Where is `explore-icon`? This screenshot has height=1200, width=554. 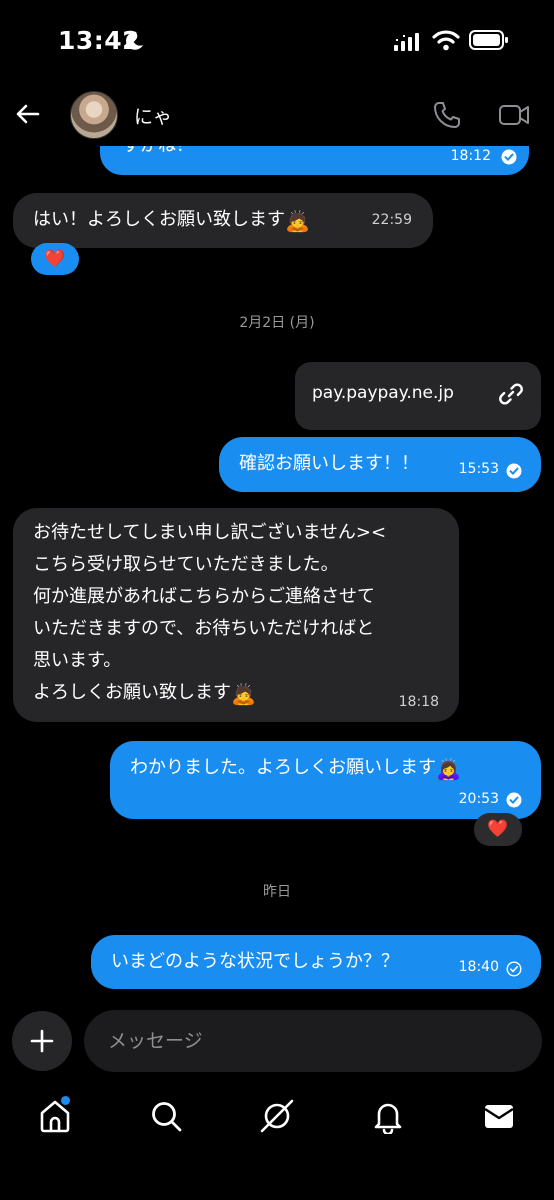 explore-icon is located at coordinates (277, 1116).